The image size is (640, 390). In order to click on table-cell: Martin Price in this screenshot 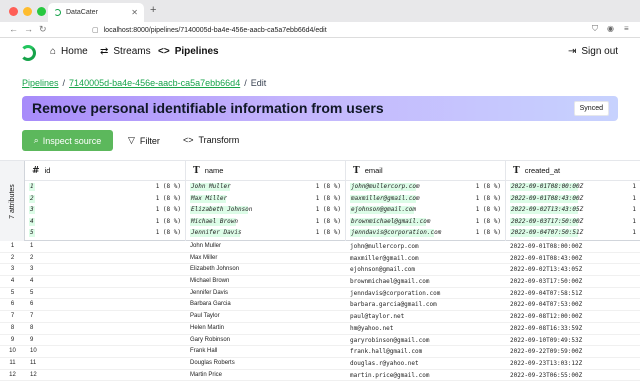, I will do `click(206, 374)`.